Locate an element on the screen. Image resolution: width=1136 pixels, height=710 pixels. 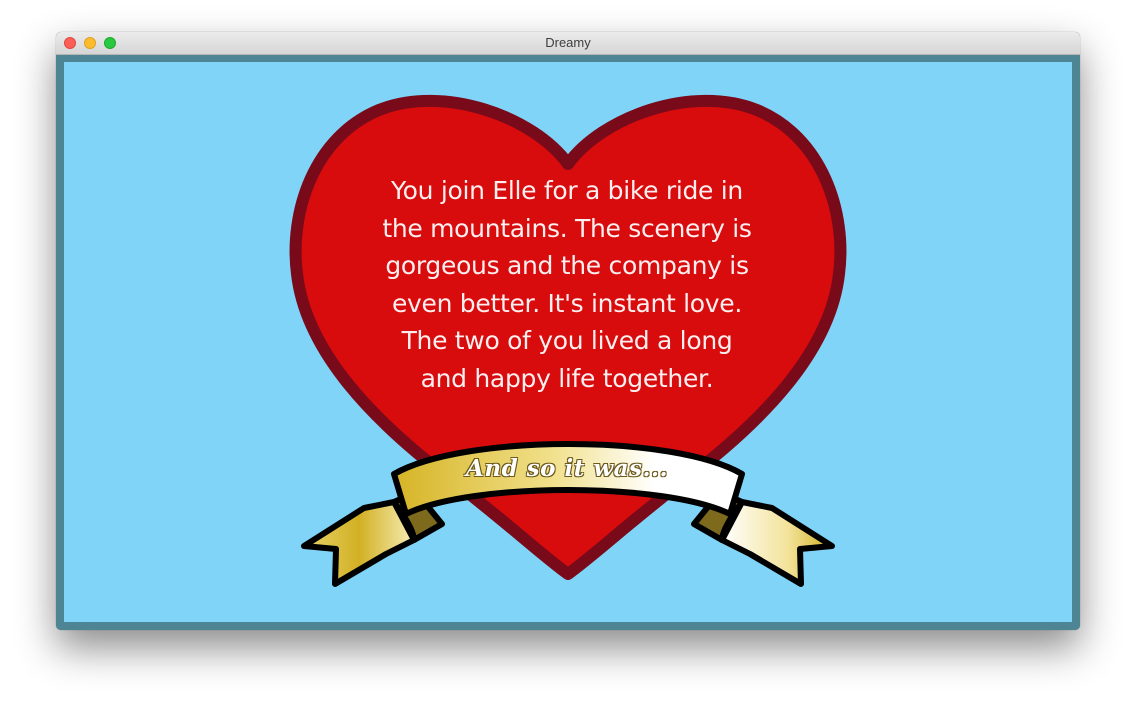
title-bar: Dreamy is located at coordinates (568, 43).